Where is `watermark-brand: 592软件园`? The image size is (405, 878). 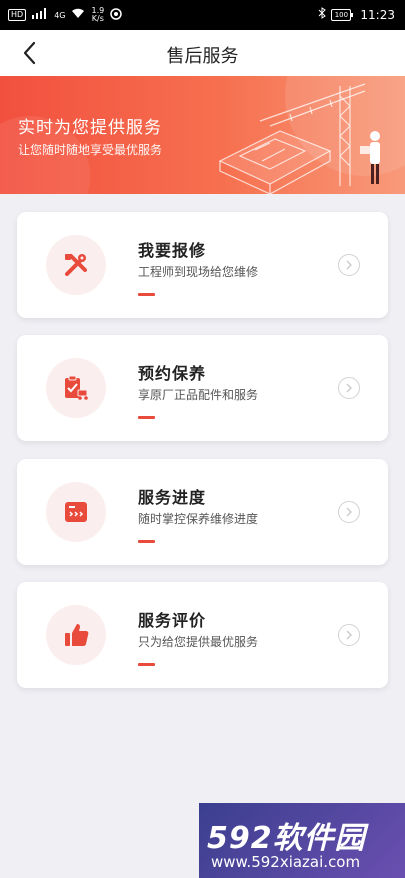 watermark-brand: 592软件园 is located at coordinates (286, 838).